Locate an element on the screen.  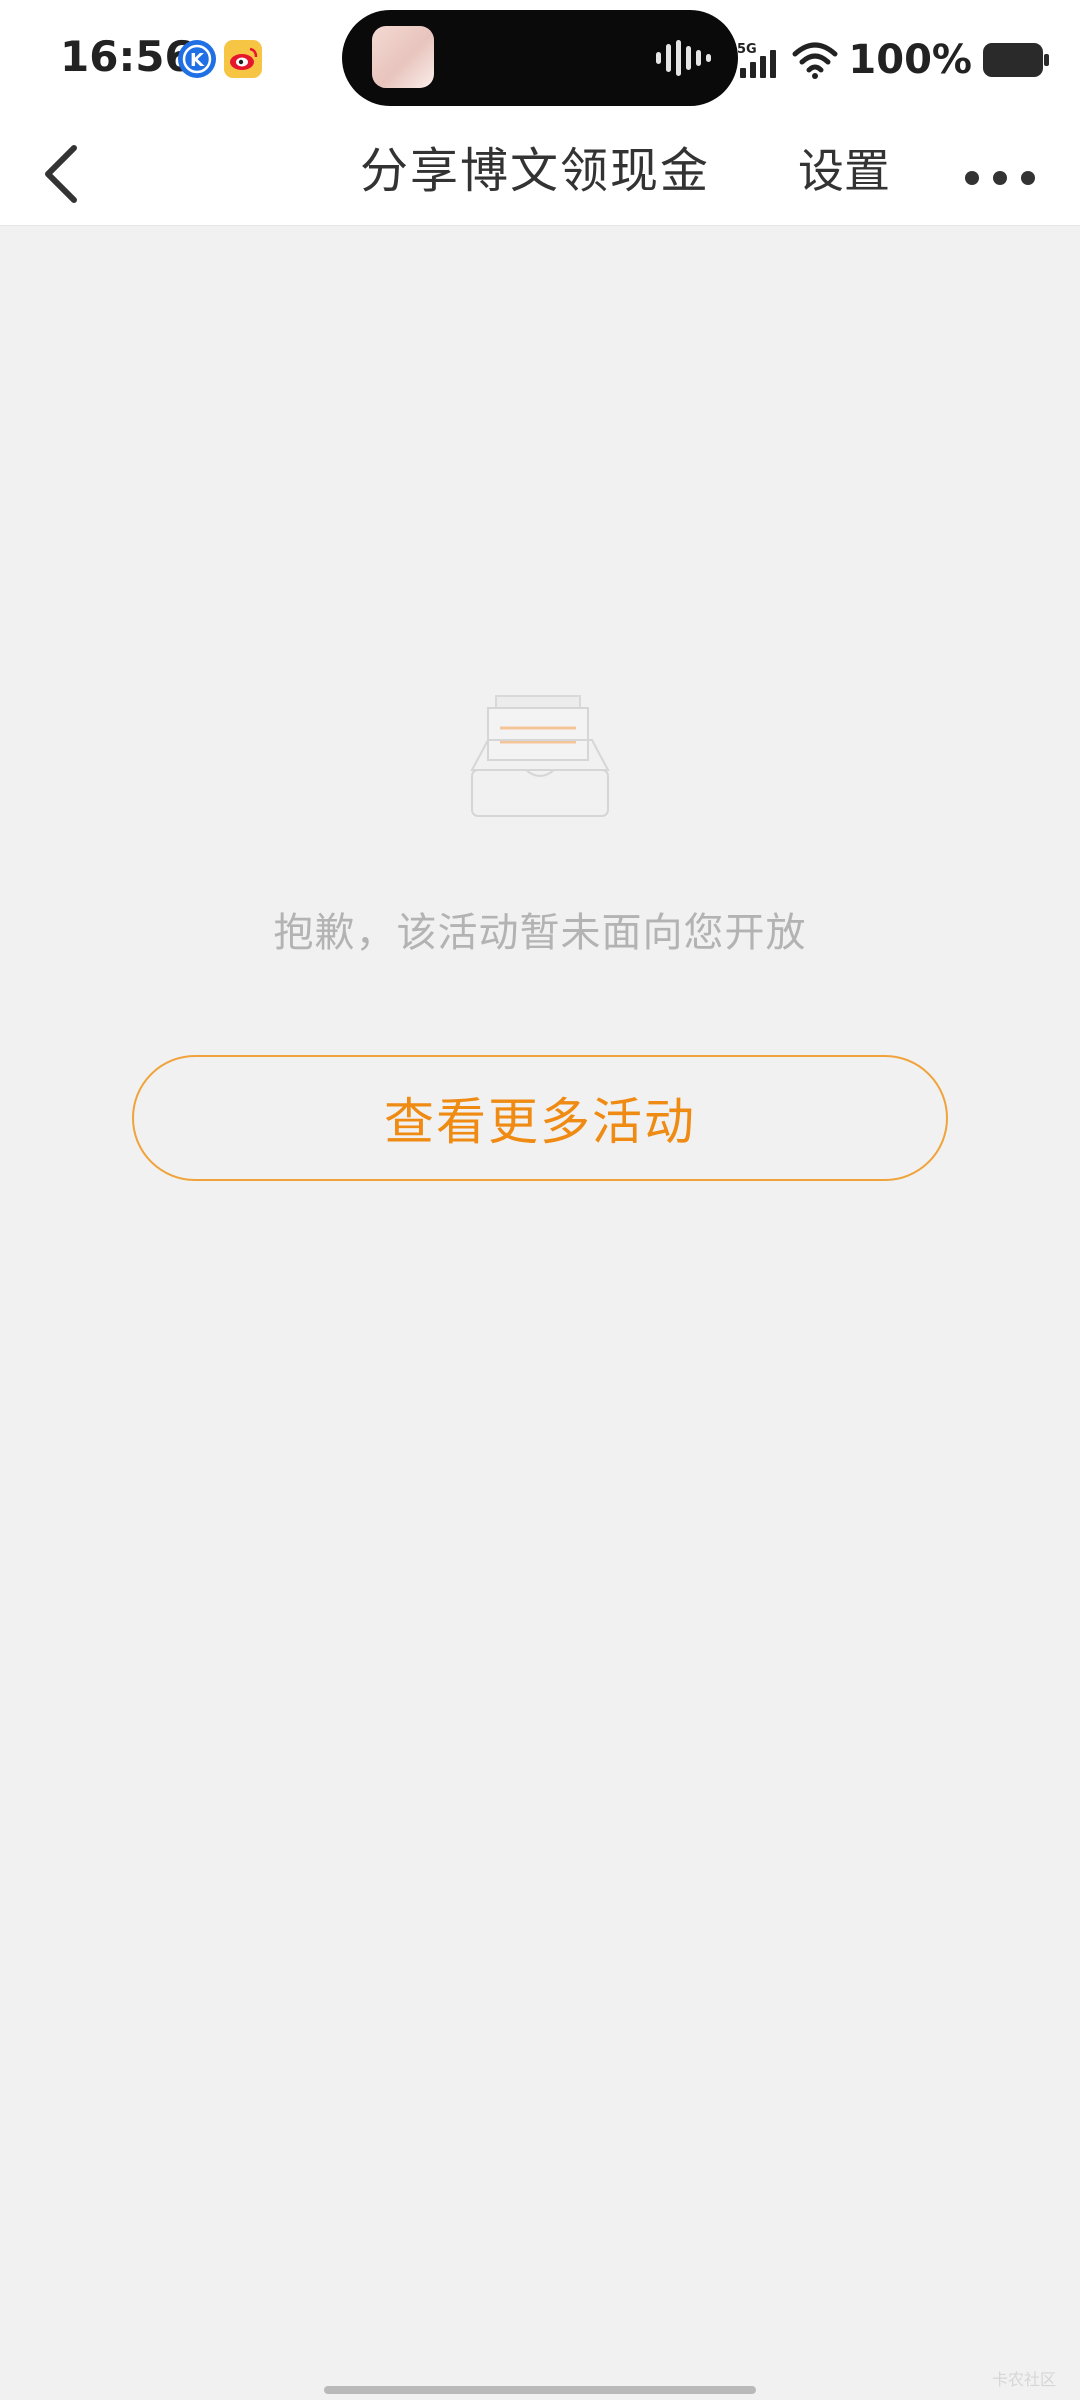
chevron-left-icon is located at coordinates (61, 174).